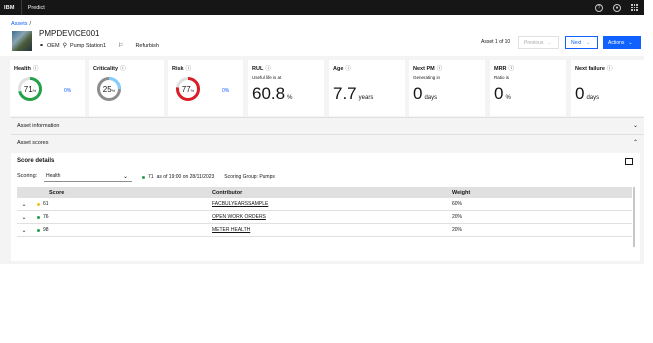 This screenshot has height=343, width=653. I want to click on mrr-subtitle: Ratio is, so click(502, 77).